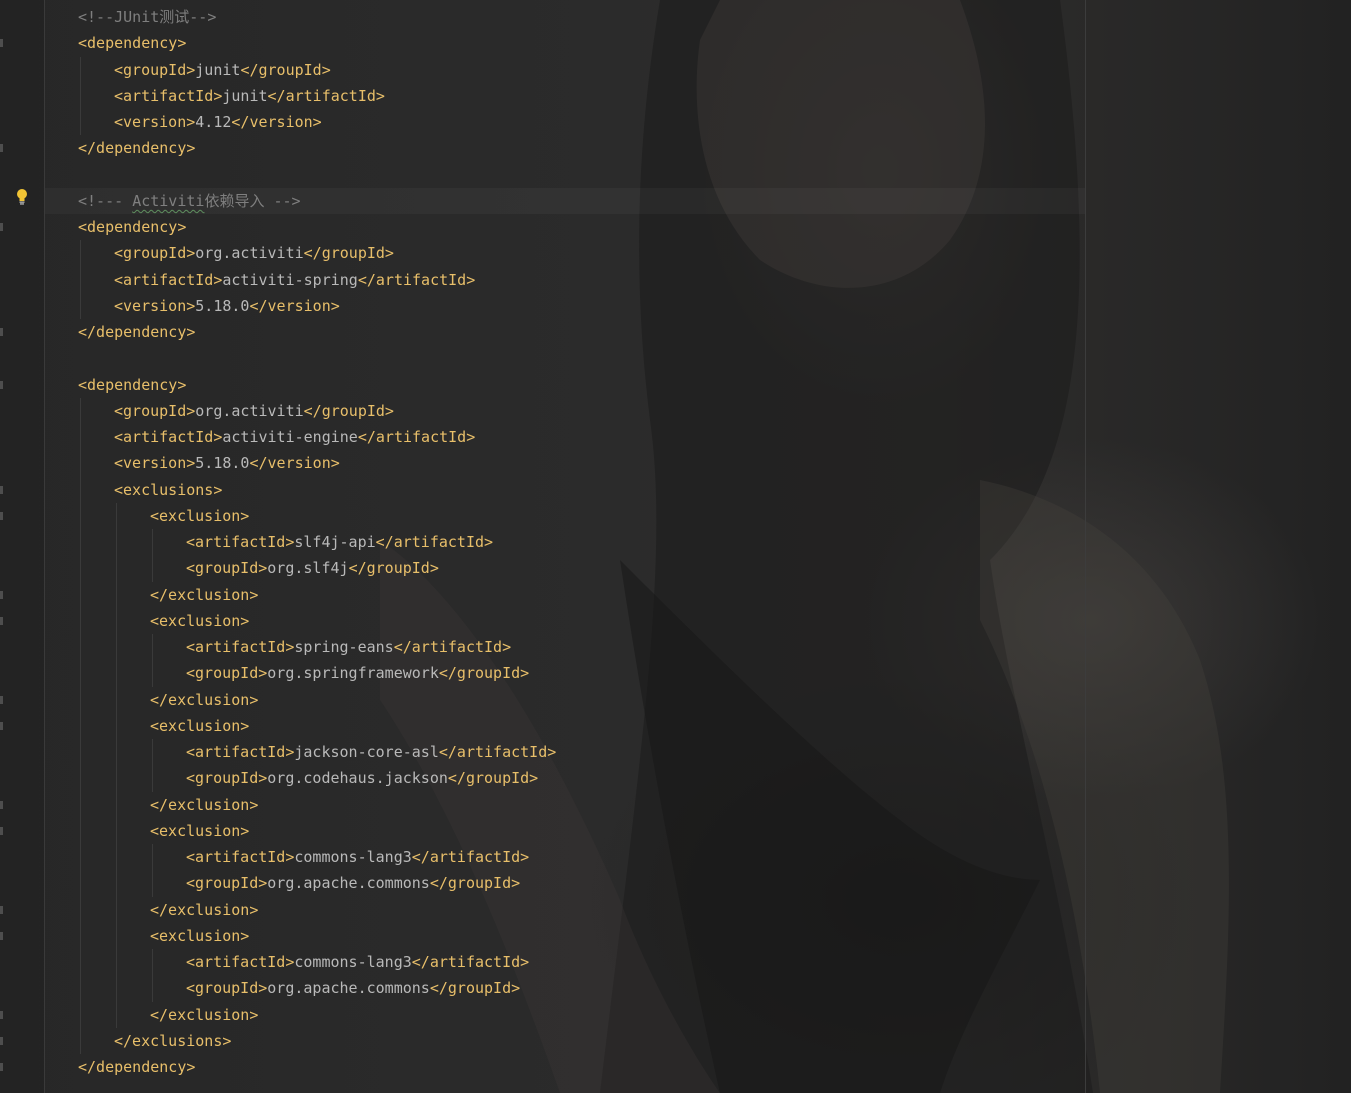  Describe the element at coordinates (22, 197) in the screenshot. I see `lightbulb-icon` at that location.